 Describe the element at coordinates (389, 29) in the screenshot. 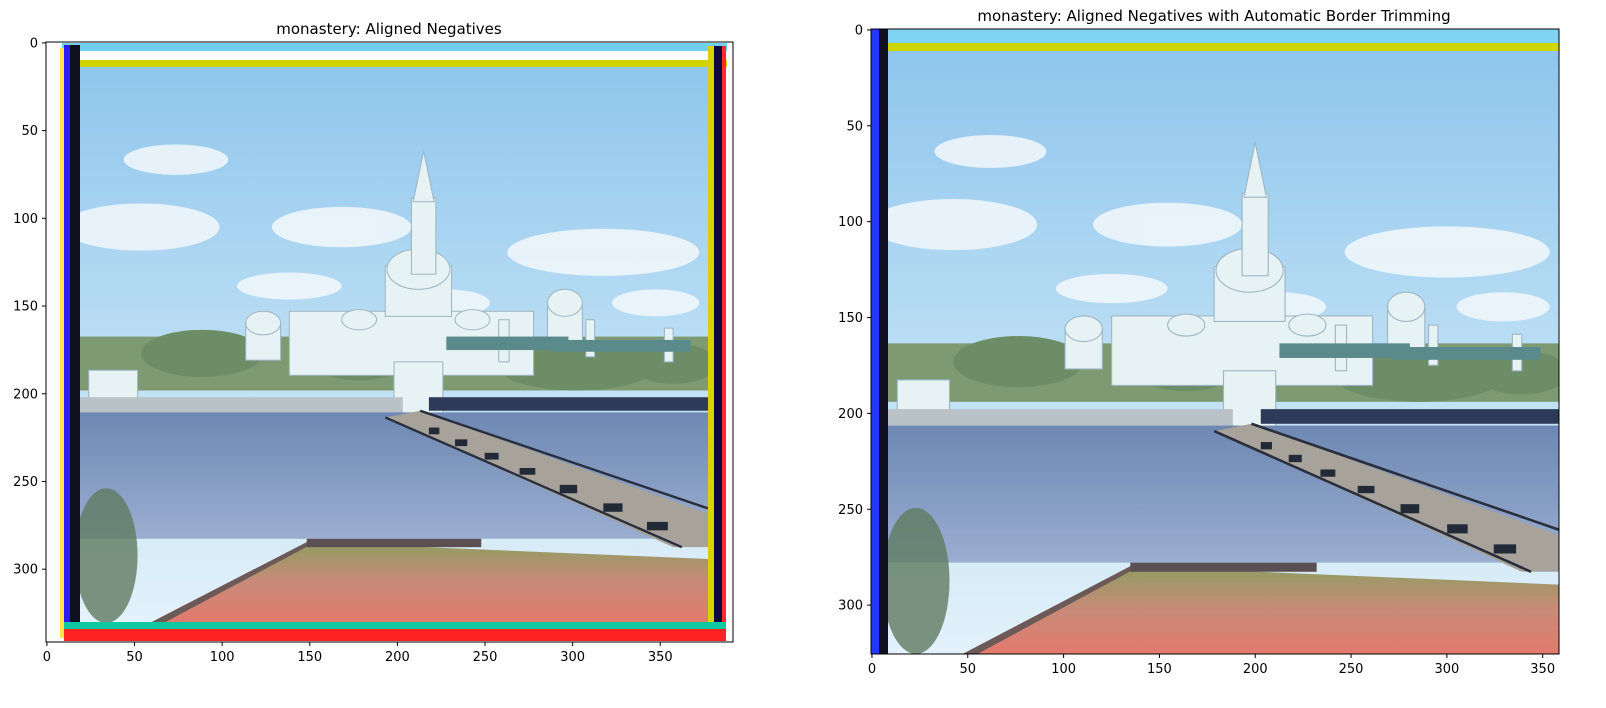

I see `subplot-title: monastery: Aligned Negatives` at that location.